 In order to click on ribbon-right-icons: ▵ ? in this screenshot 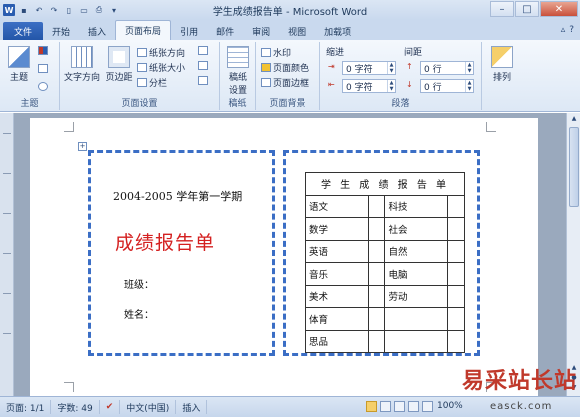, I will do `click(570, 30)`.